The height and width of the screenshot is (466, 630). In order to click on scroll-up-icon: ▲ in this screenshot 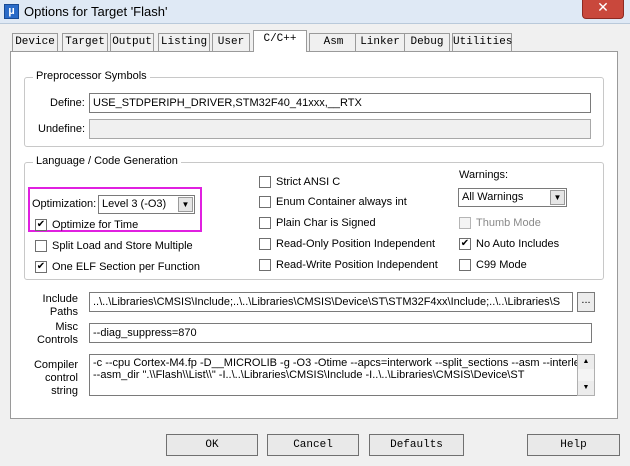, I will do `click(586, 362)`.